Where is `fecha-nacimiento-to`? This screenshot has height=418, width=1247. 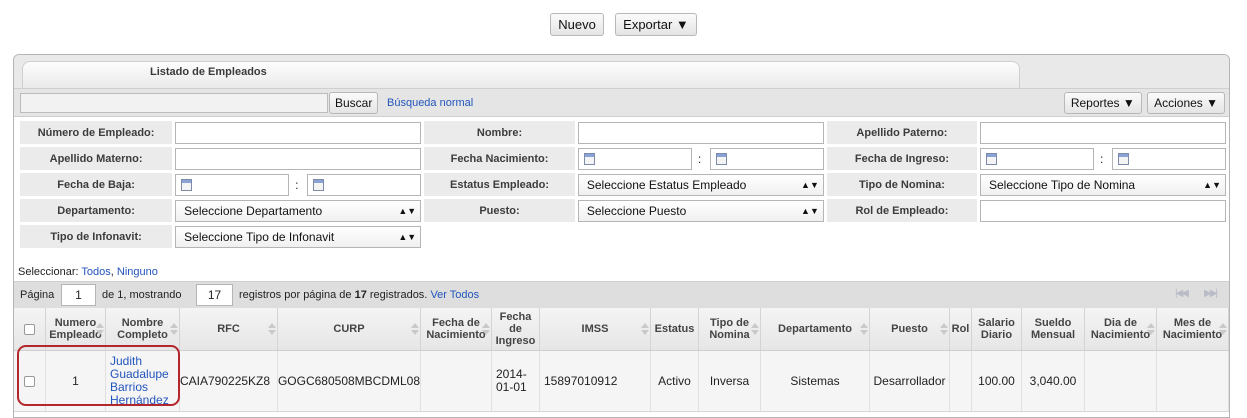 fecha-nacimiento-to is located at coordinates (766, 158).